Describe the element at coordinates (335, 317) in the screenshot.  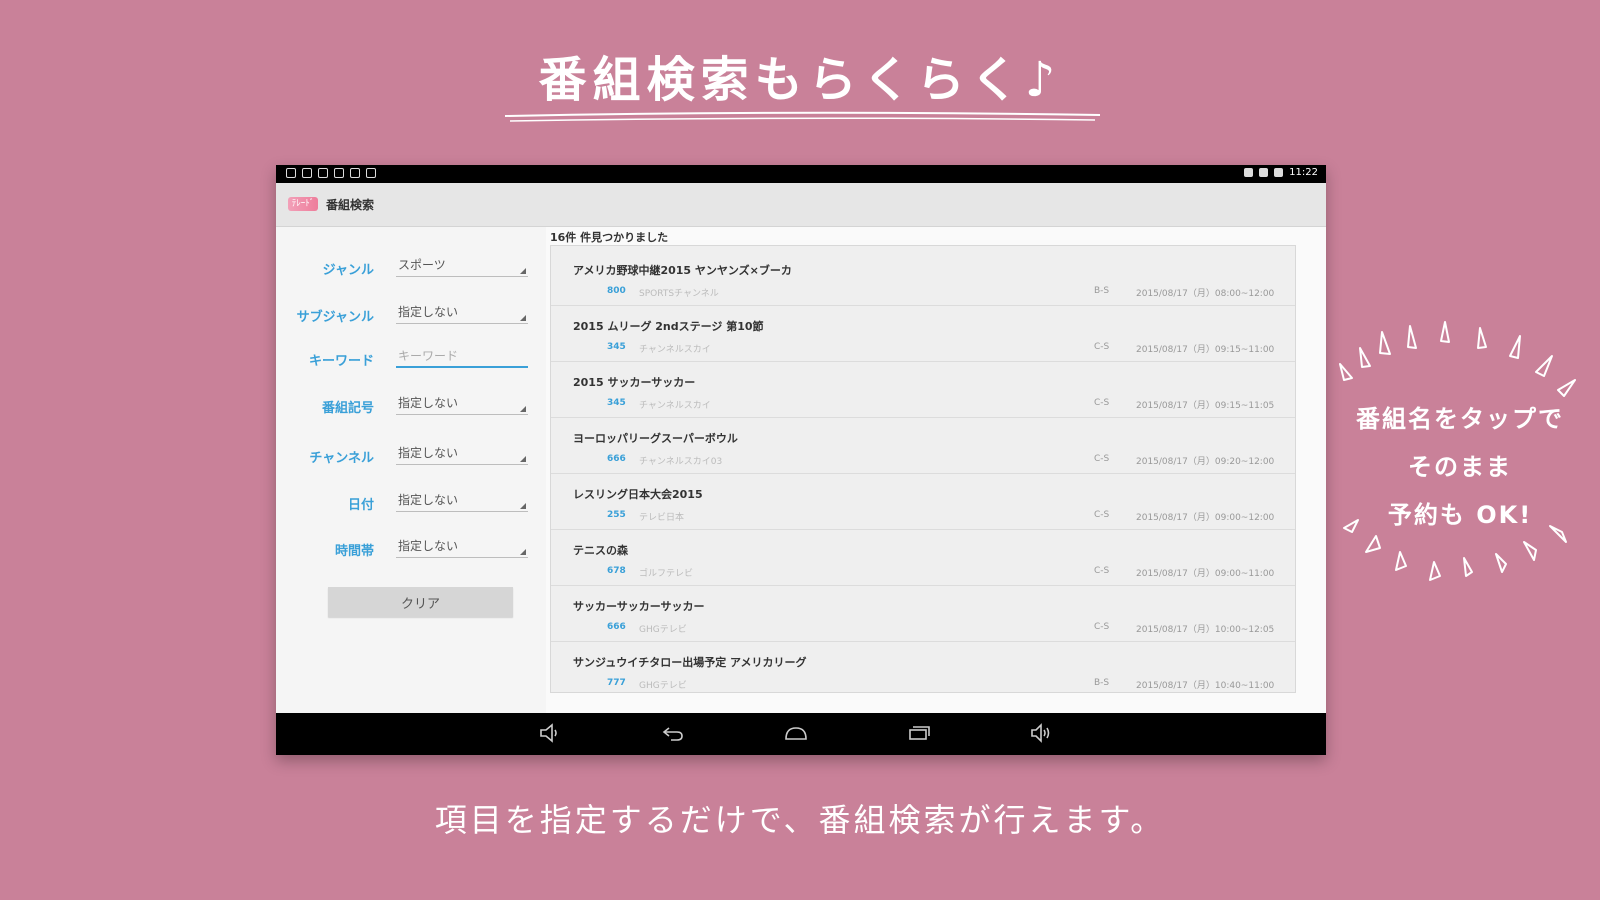
I see `subgenre-label: サブジャンル` at that location.